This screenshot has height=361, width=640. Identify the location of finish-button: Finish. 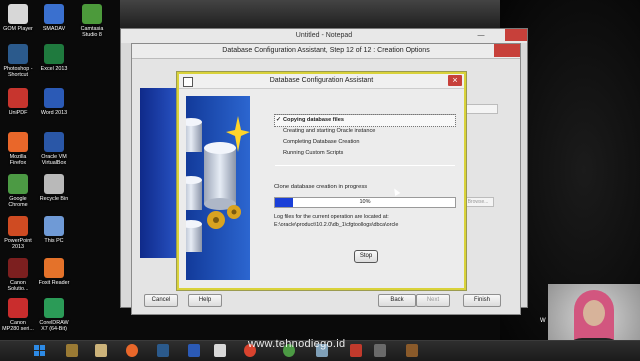
(482, 300).